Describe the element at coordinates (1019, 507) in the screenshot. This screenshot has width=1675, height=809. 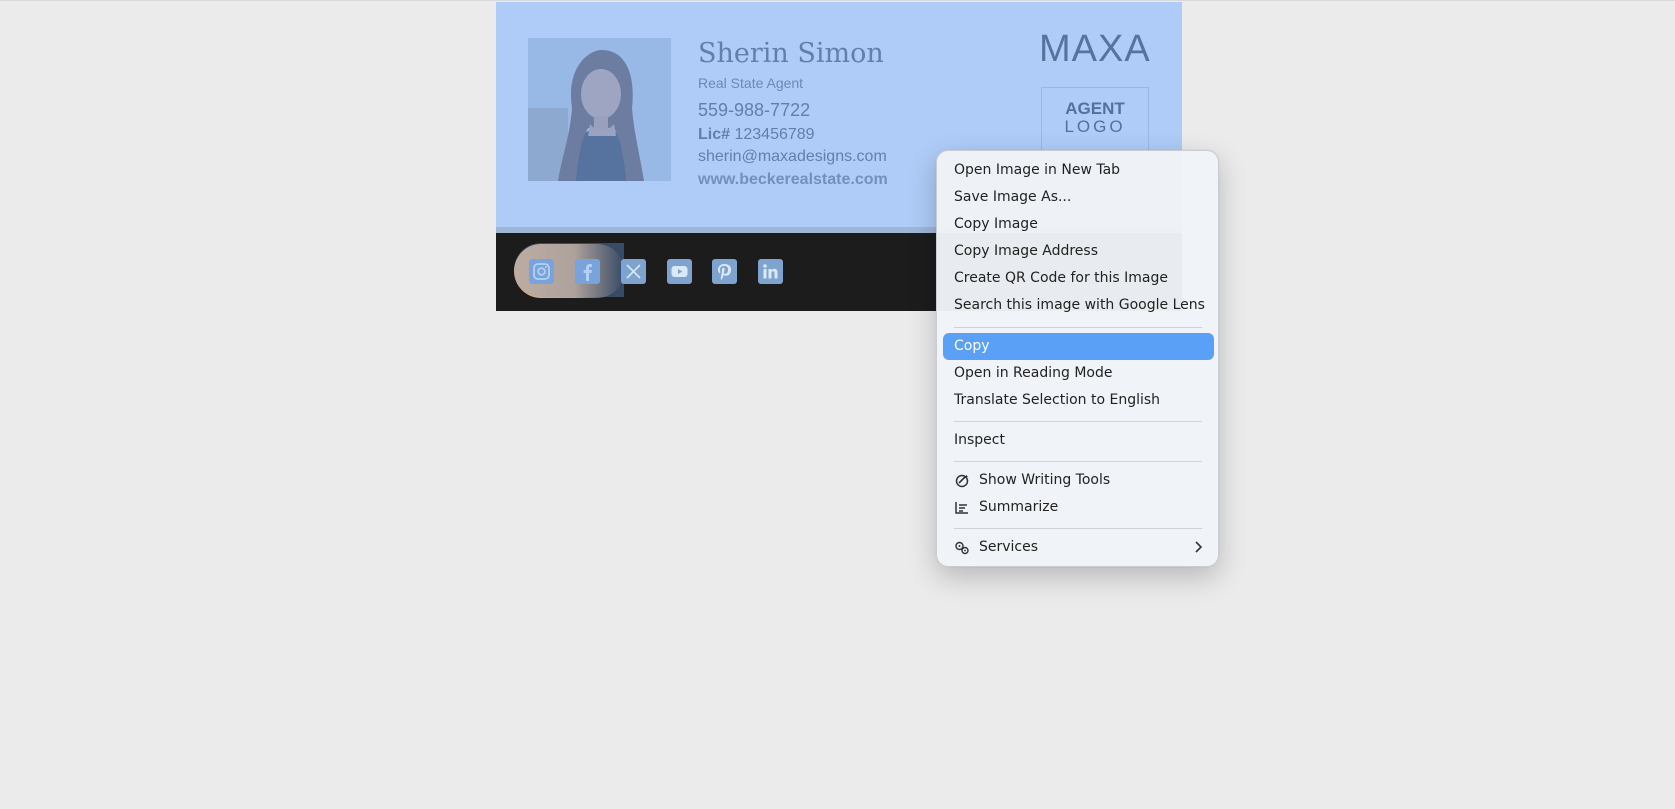
I see `menu-summarize-label: Summarize` at that location.